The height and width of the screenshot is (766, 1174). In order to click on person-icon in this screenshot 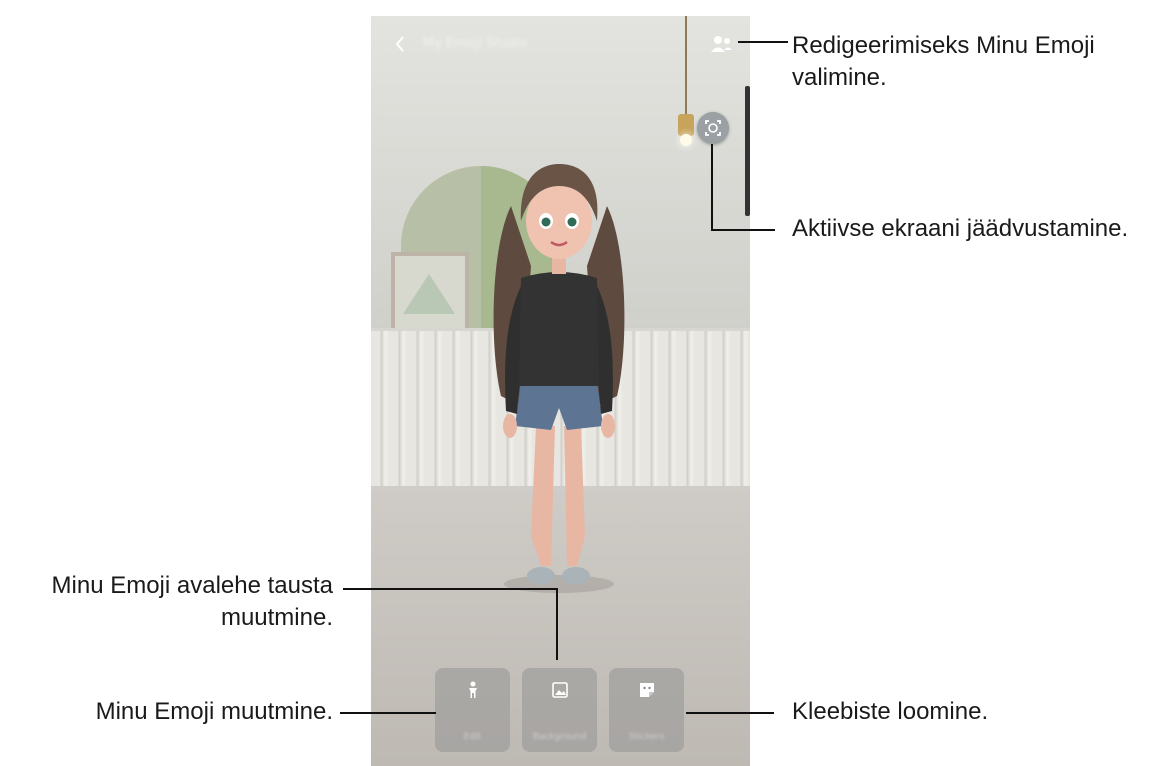, I will do `click(472, 689)`.